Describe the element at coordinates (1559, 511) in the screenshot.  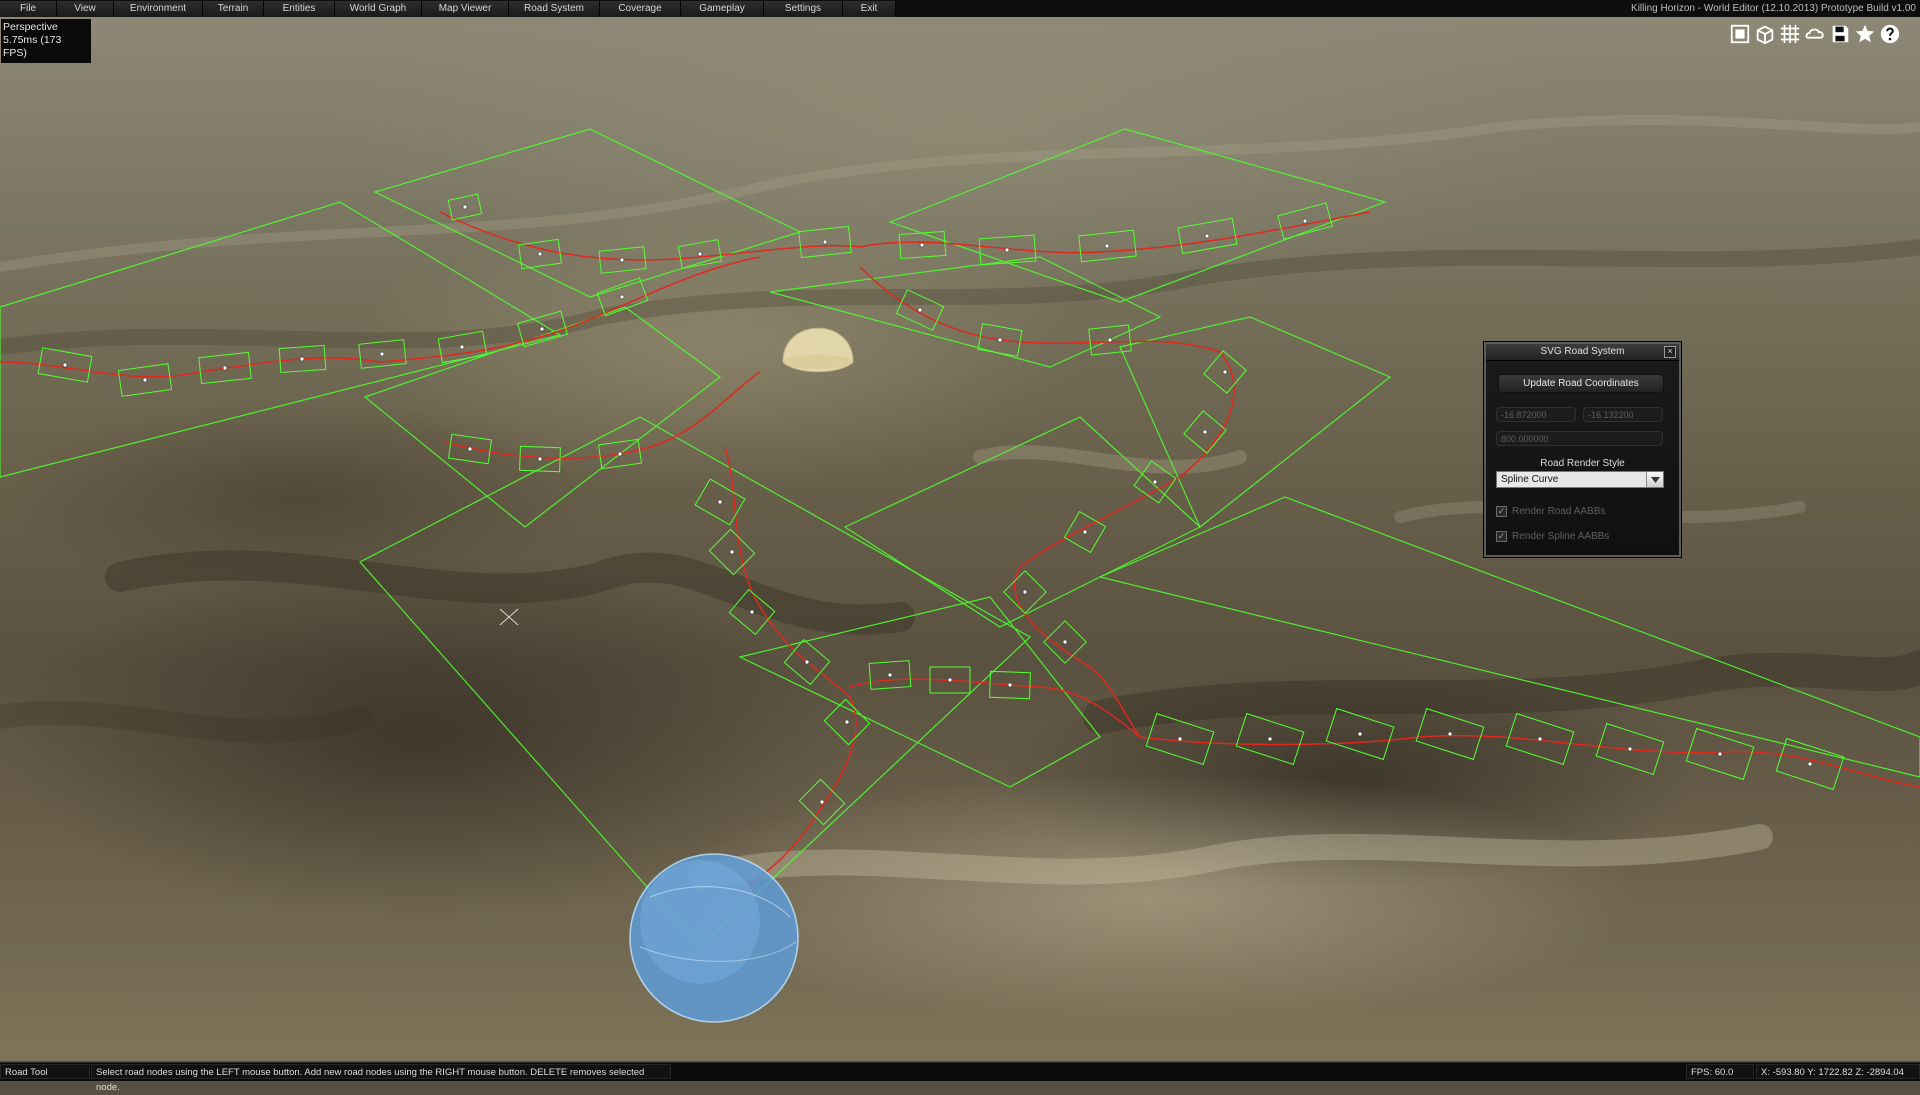
I see `render-road-aabbs-label: Render Road AABBs` at that location.